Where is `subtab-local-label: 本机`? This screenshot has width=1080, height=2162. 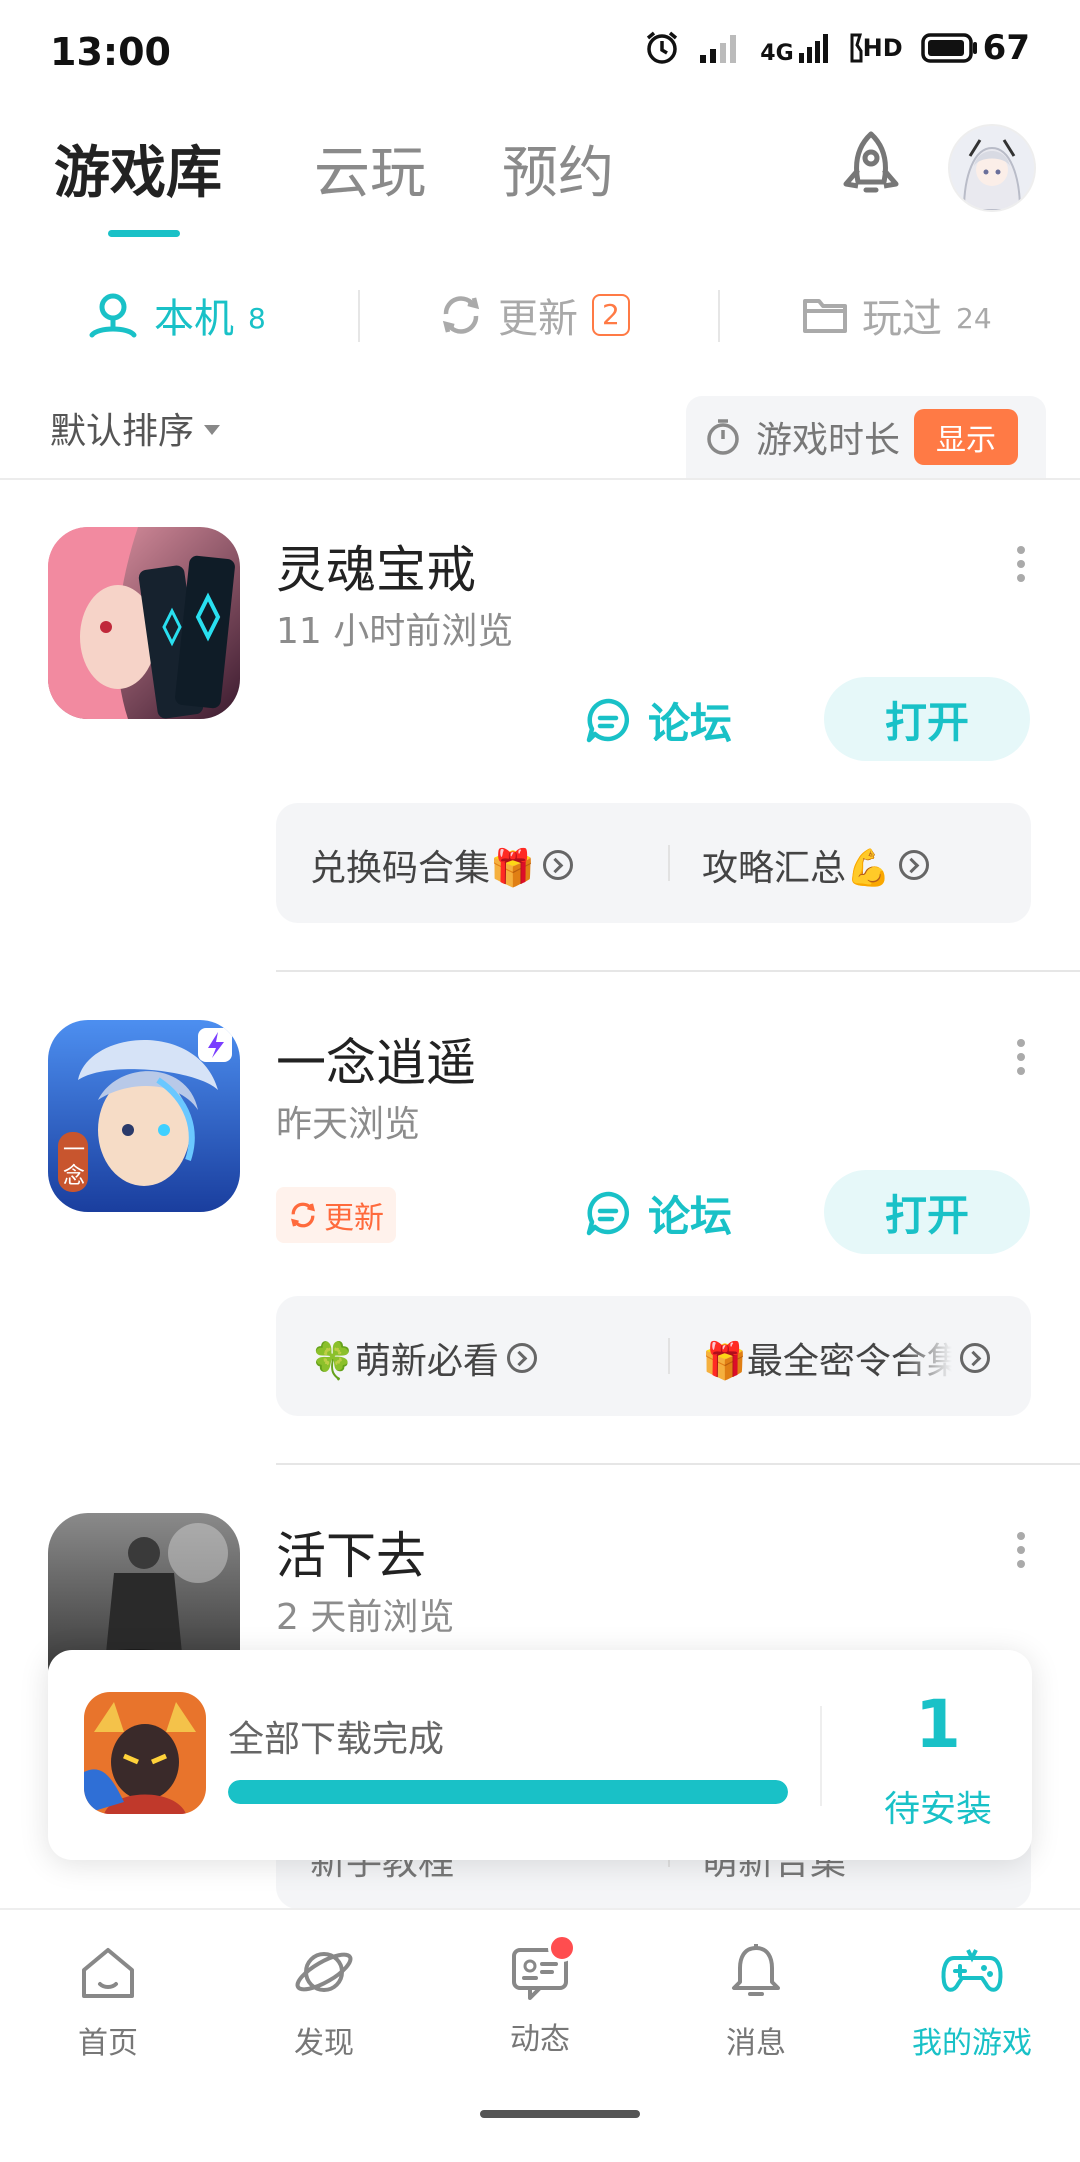
subtab-local-label: 本机 is located at coordinates (194, 319).